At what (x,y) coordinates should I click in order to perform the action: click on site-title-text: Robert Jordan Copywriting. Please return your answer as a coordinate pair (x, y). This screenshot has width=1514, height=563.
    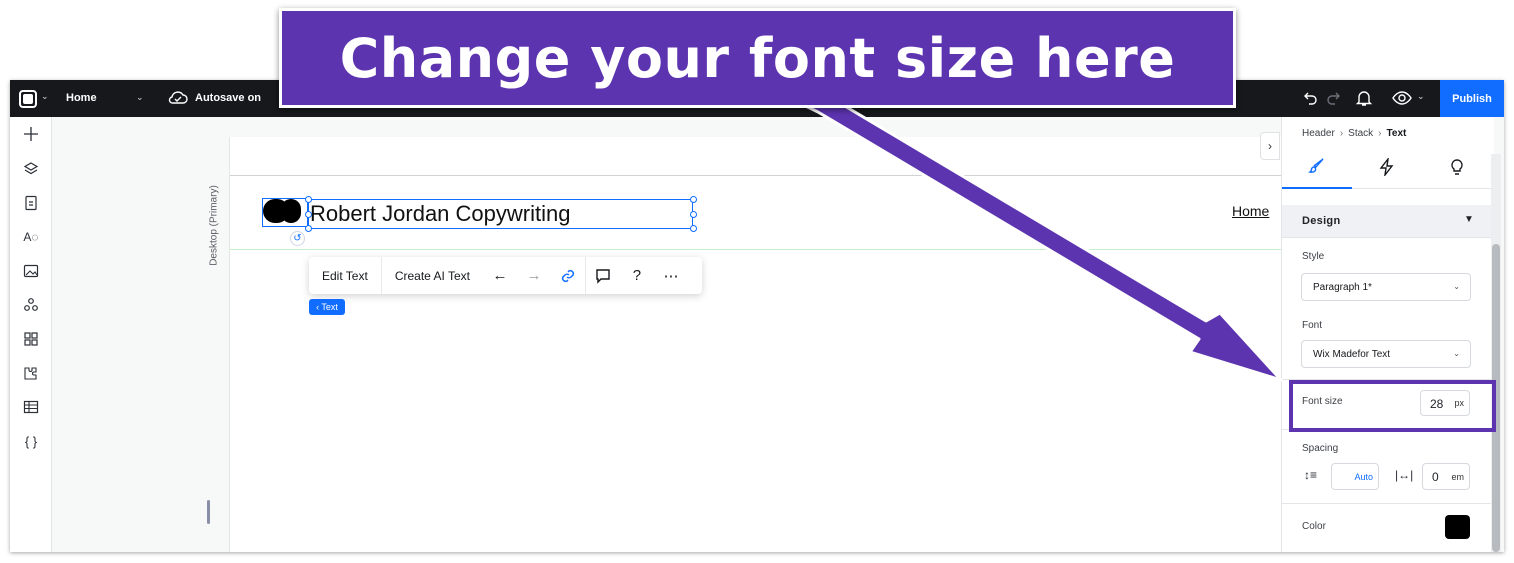
    Looking at the image, I should click on (440, 214).